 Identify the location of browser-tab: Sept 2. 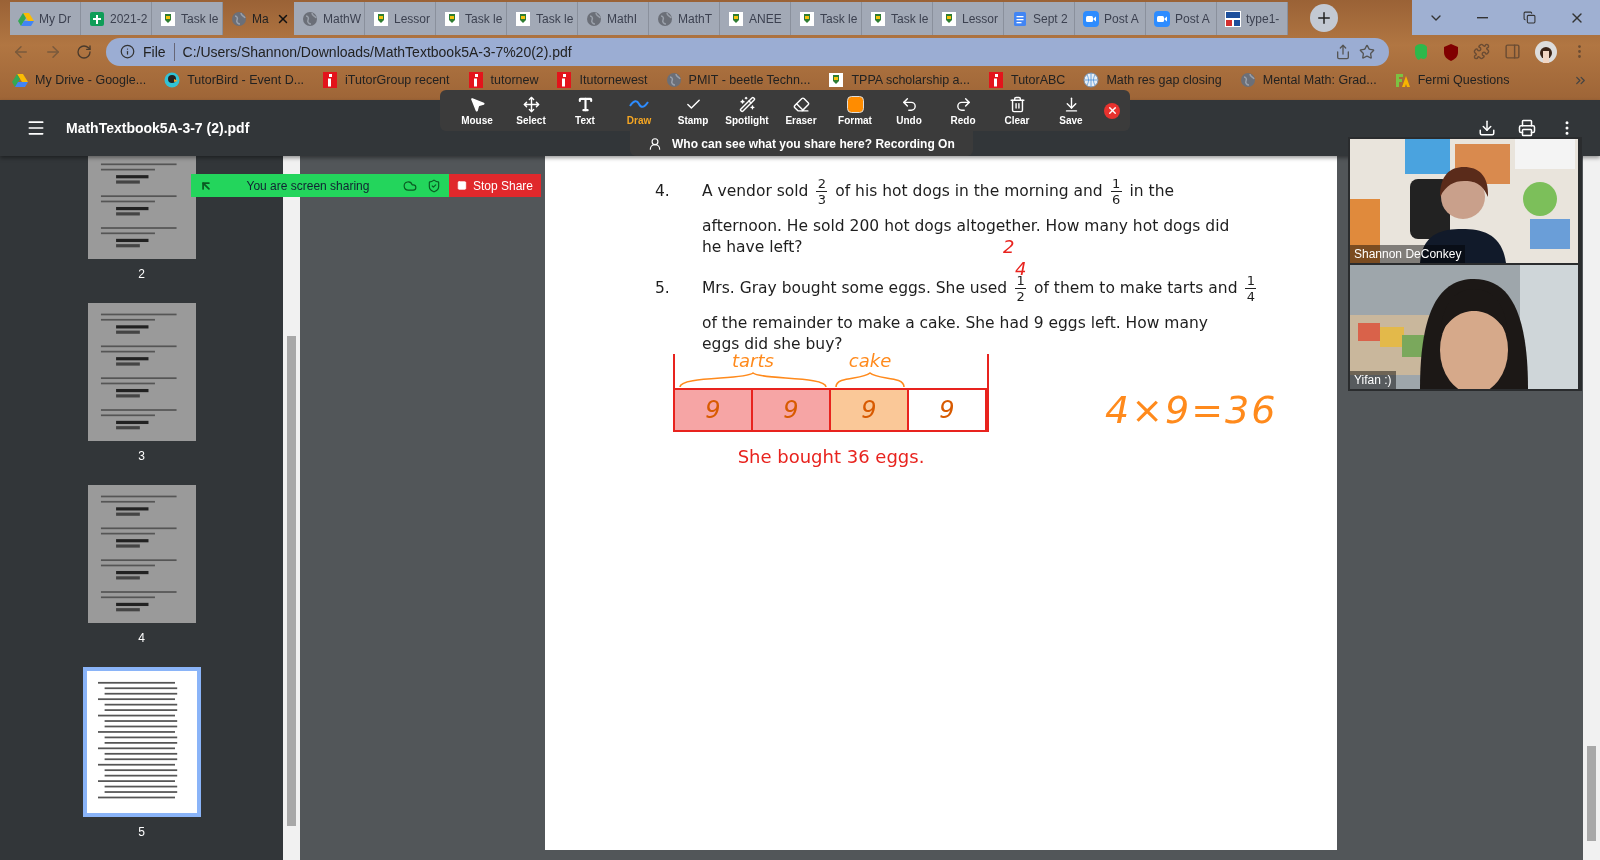
(1039, 18).